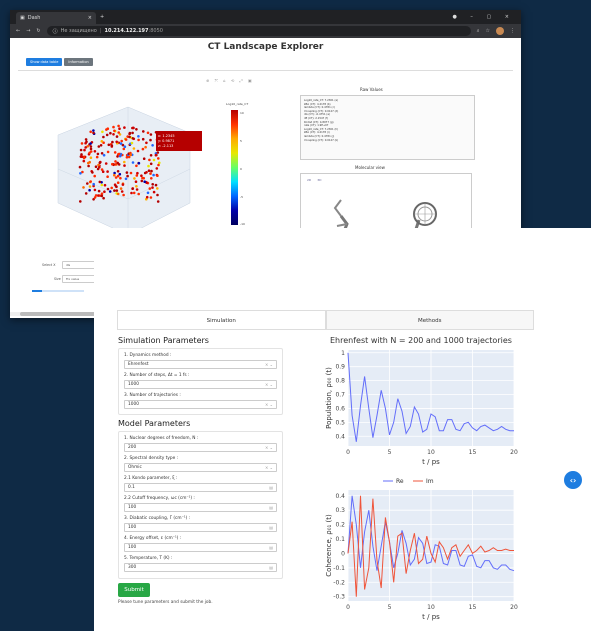  Describe the element at coordinates (478, 31) in the screenshot. I see `search-icon: ⌕` at that location.